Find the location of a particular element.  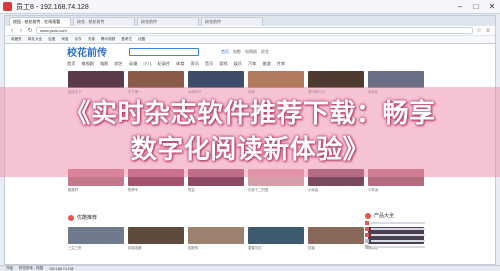

taskbar-item: 校花前传 - 校园 is located at coordinates (31, 268).